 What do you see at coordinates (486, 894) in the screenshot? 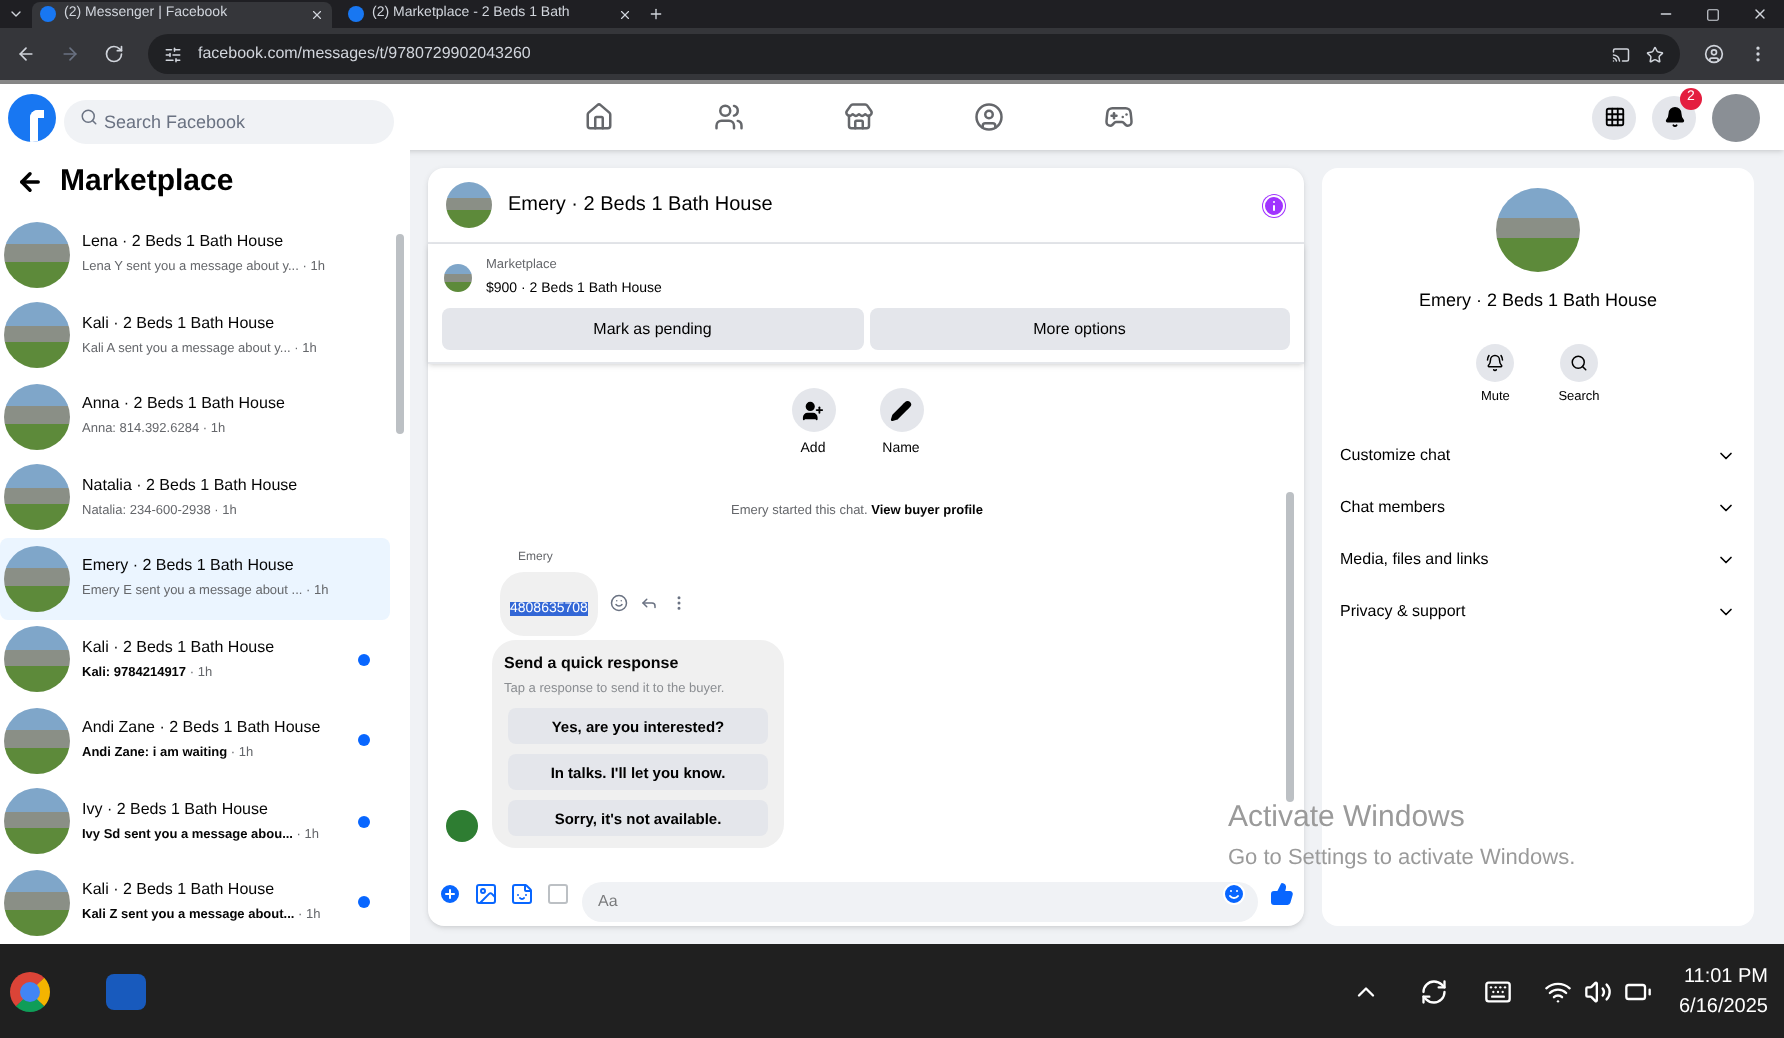
I see `image-icon` at bounding box center [486, 894].